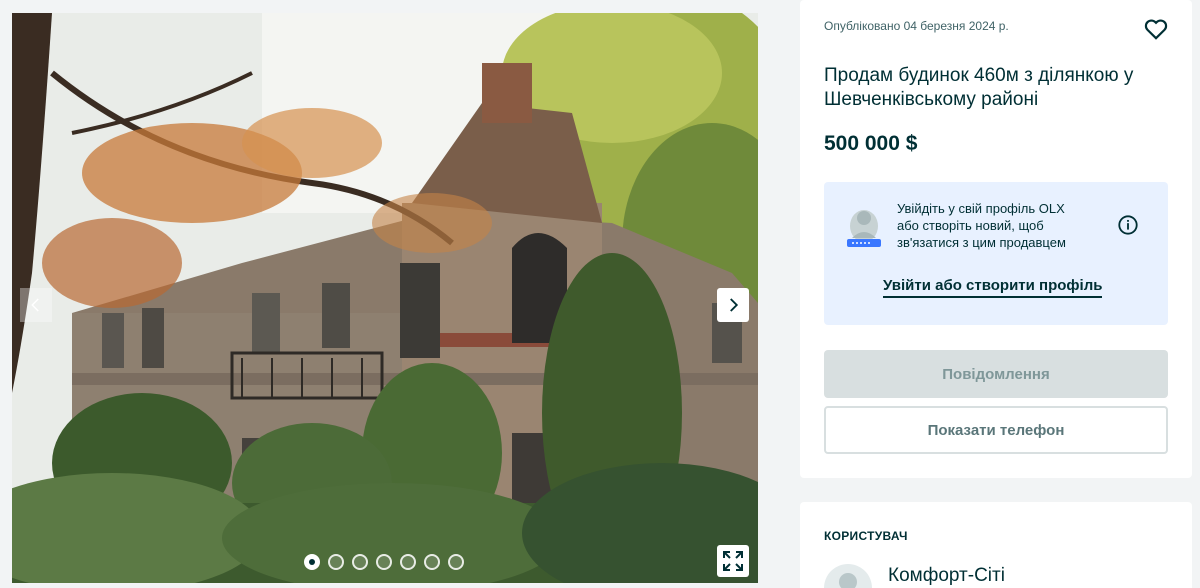 The height and width of the screenshot is (588, 1200). I want to click on fullscreen-button, so click(733, 561).